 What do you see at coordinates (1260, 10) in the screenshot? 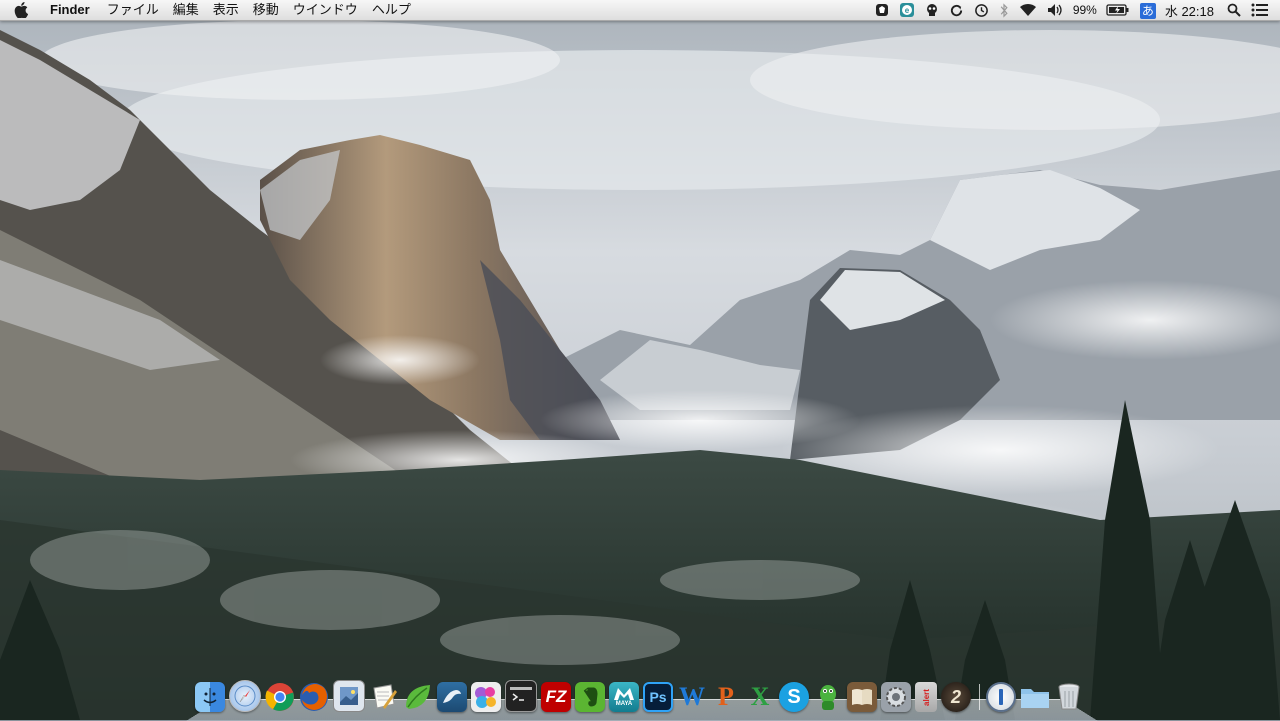
I see `notification-center-icon` at bounding box center [1260, 10].